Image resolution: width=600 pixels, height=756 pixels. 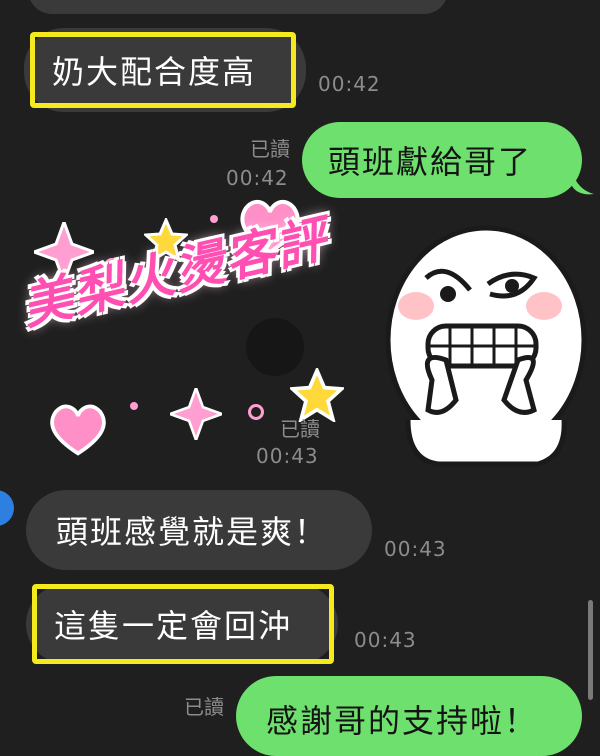 I want to click on heart-icon, so click(x=78, y=430).